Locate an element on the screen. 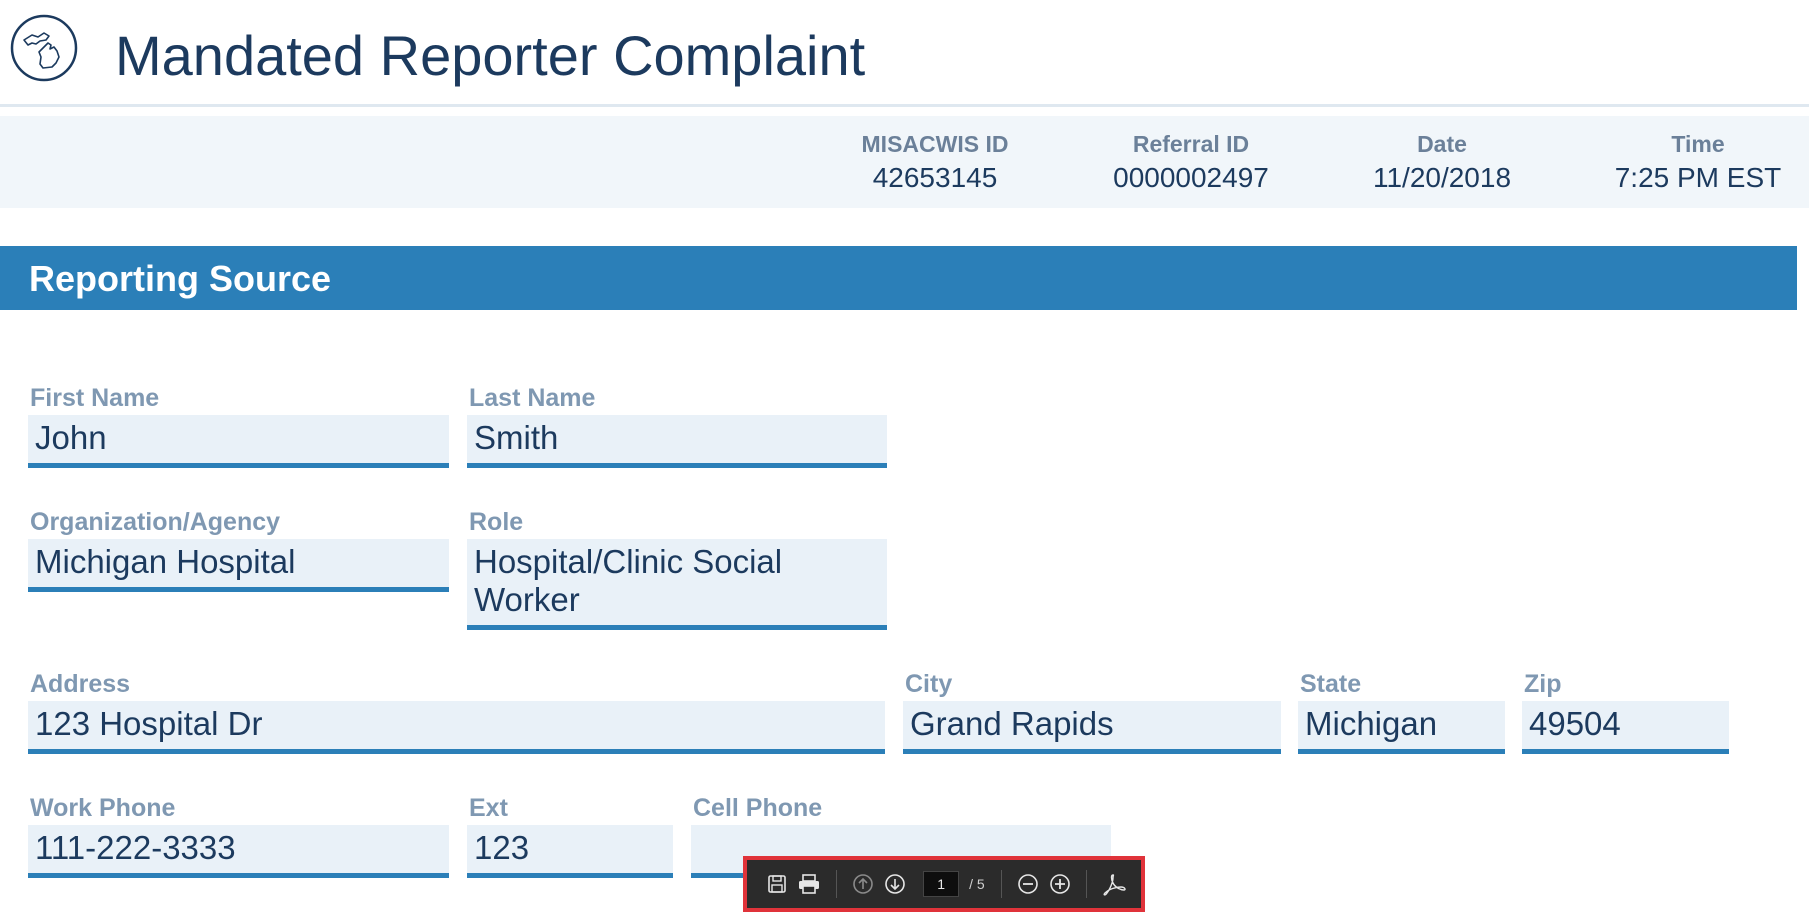  work-phone-field-group: Work Phone 111-222-3333 is located at coordinates (238, 835).